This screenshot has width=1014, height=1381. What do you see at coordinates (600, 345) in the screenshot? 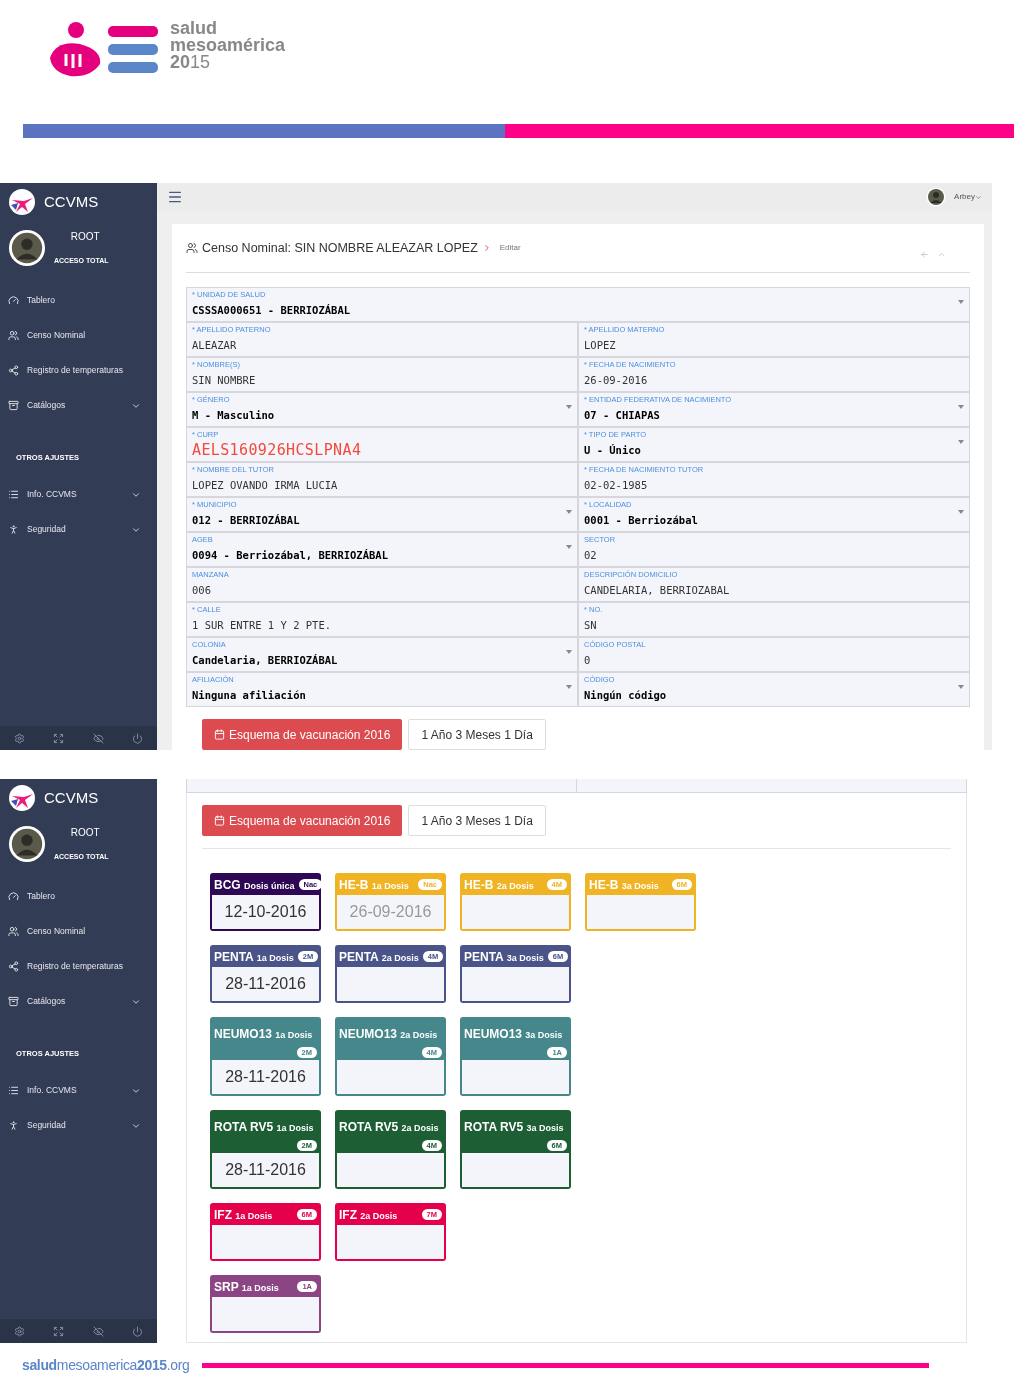
I see `field-value: LOPEZ` at bounding box center [600, 345].